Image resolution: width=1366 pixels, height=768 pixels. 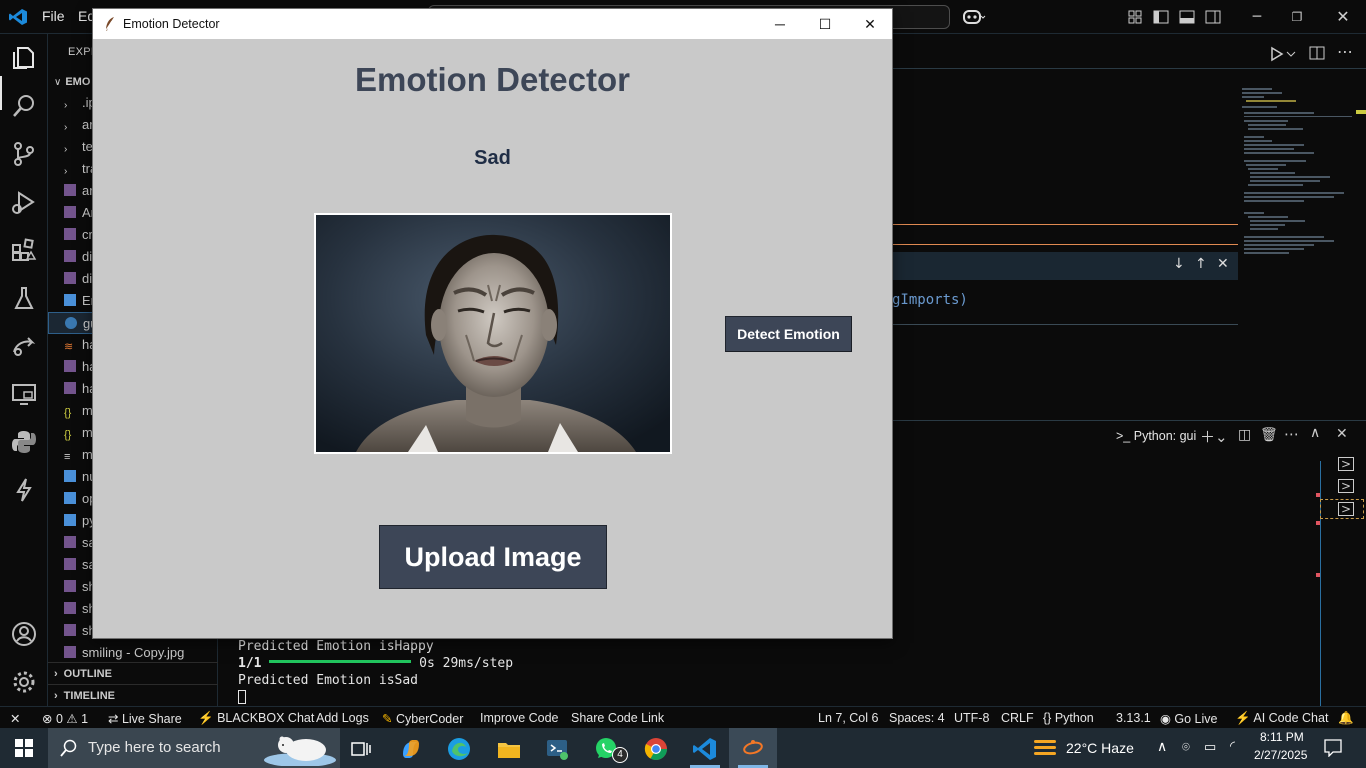 I want to click on share-code-link-status: Share Code Link, so click(x=617, y=718).